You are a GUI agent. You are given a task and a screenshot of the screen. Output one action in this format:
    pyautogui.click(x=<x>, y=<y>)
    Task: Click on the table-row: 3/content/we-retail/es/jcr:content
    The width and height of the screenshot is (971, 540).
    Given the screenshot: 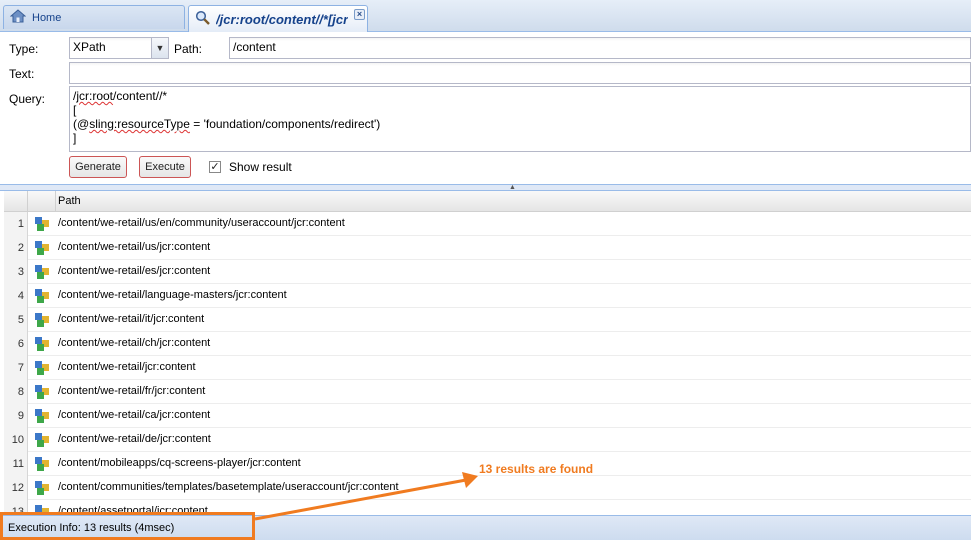 What is the action you would take?
    pyautogui.click(x=487, y=272)
    